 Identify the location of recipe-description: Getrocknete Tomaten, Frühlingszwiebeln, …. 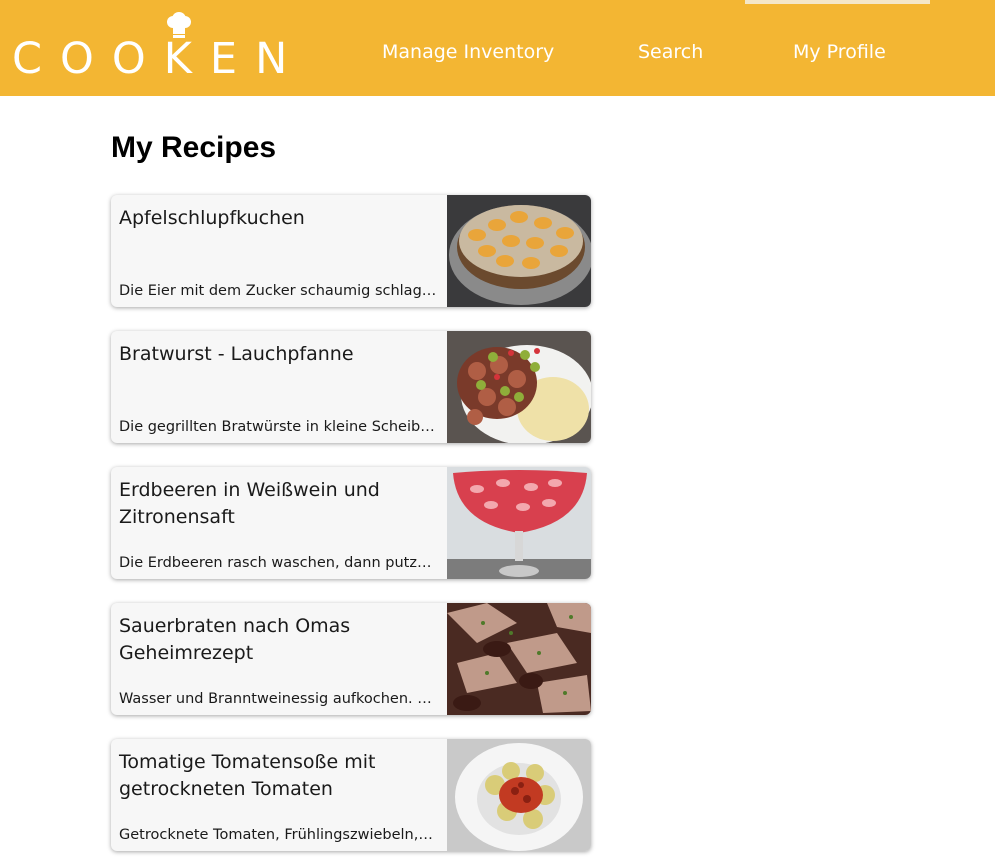
(278, 835).